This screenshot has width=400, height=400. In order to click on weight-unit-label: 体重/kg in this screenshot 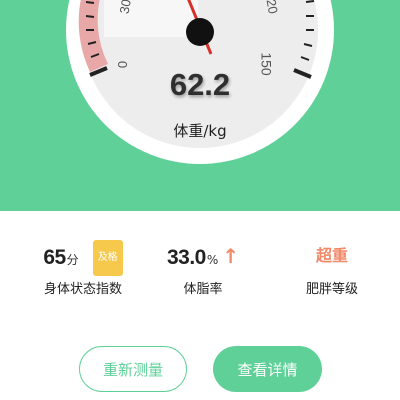, I will do `click(200, 131)`.